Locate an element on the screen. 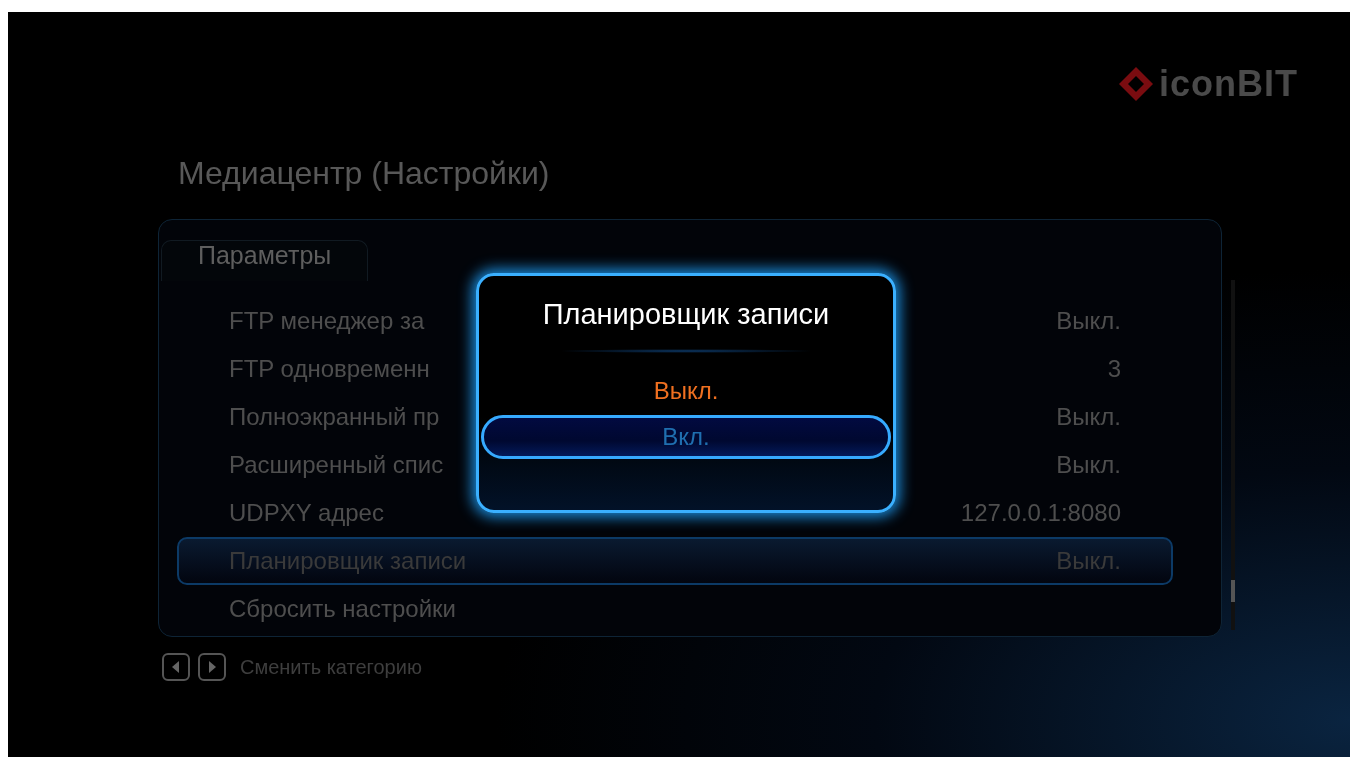 The width and height of the screenshot is (1358, 770). category-tab: Параметры is located at coordinates (265, 260).